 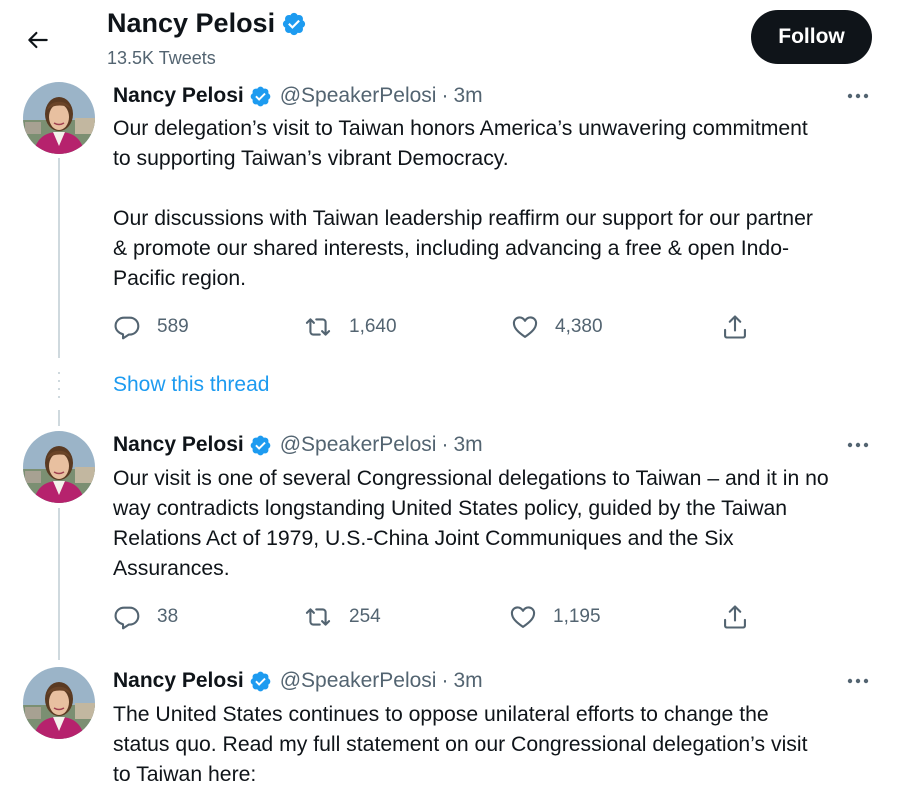 What do you see at coordinates (342, 617) in the screenshot?
I see `retweet-button: 254` at bounding box center [342, 617].